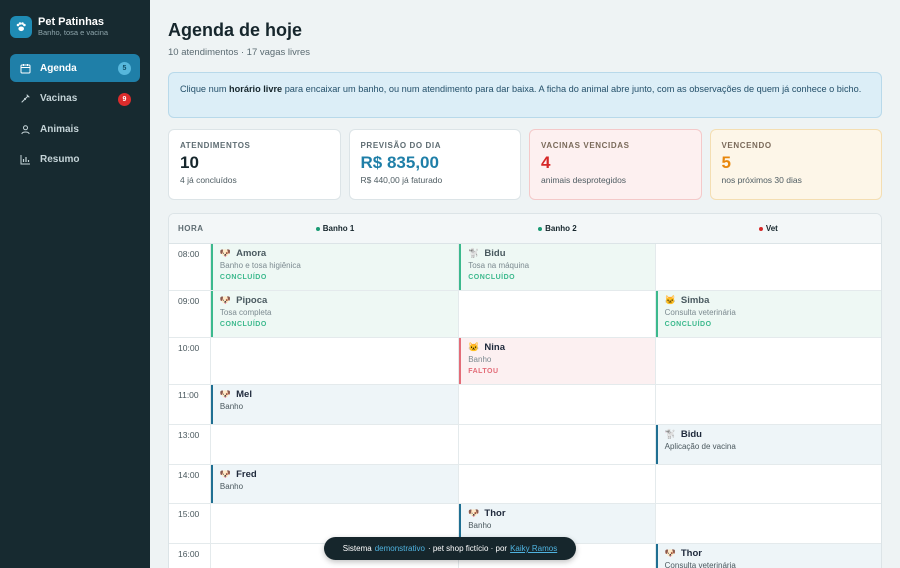 The width and height of the screenshot is (900, 568). What do you see at coordinates (533, 548) in the screenshot?
I see `author-link: Kaiky Ramos` at bounding box center [533, 548].